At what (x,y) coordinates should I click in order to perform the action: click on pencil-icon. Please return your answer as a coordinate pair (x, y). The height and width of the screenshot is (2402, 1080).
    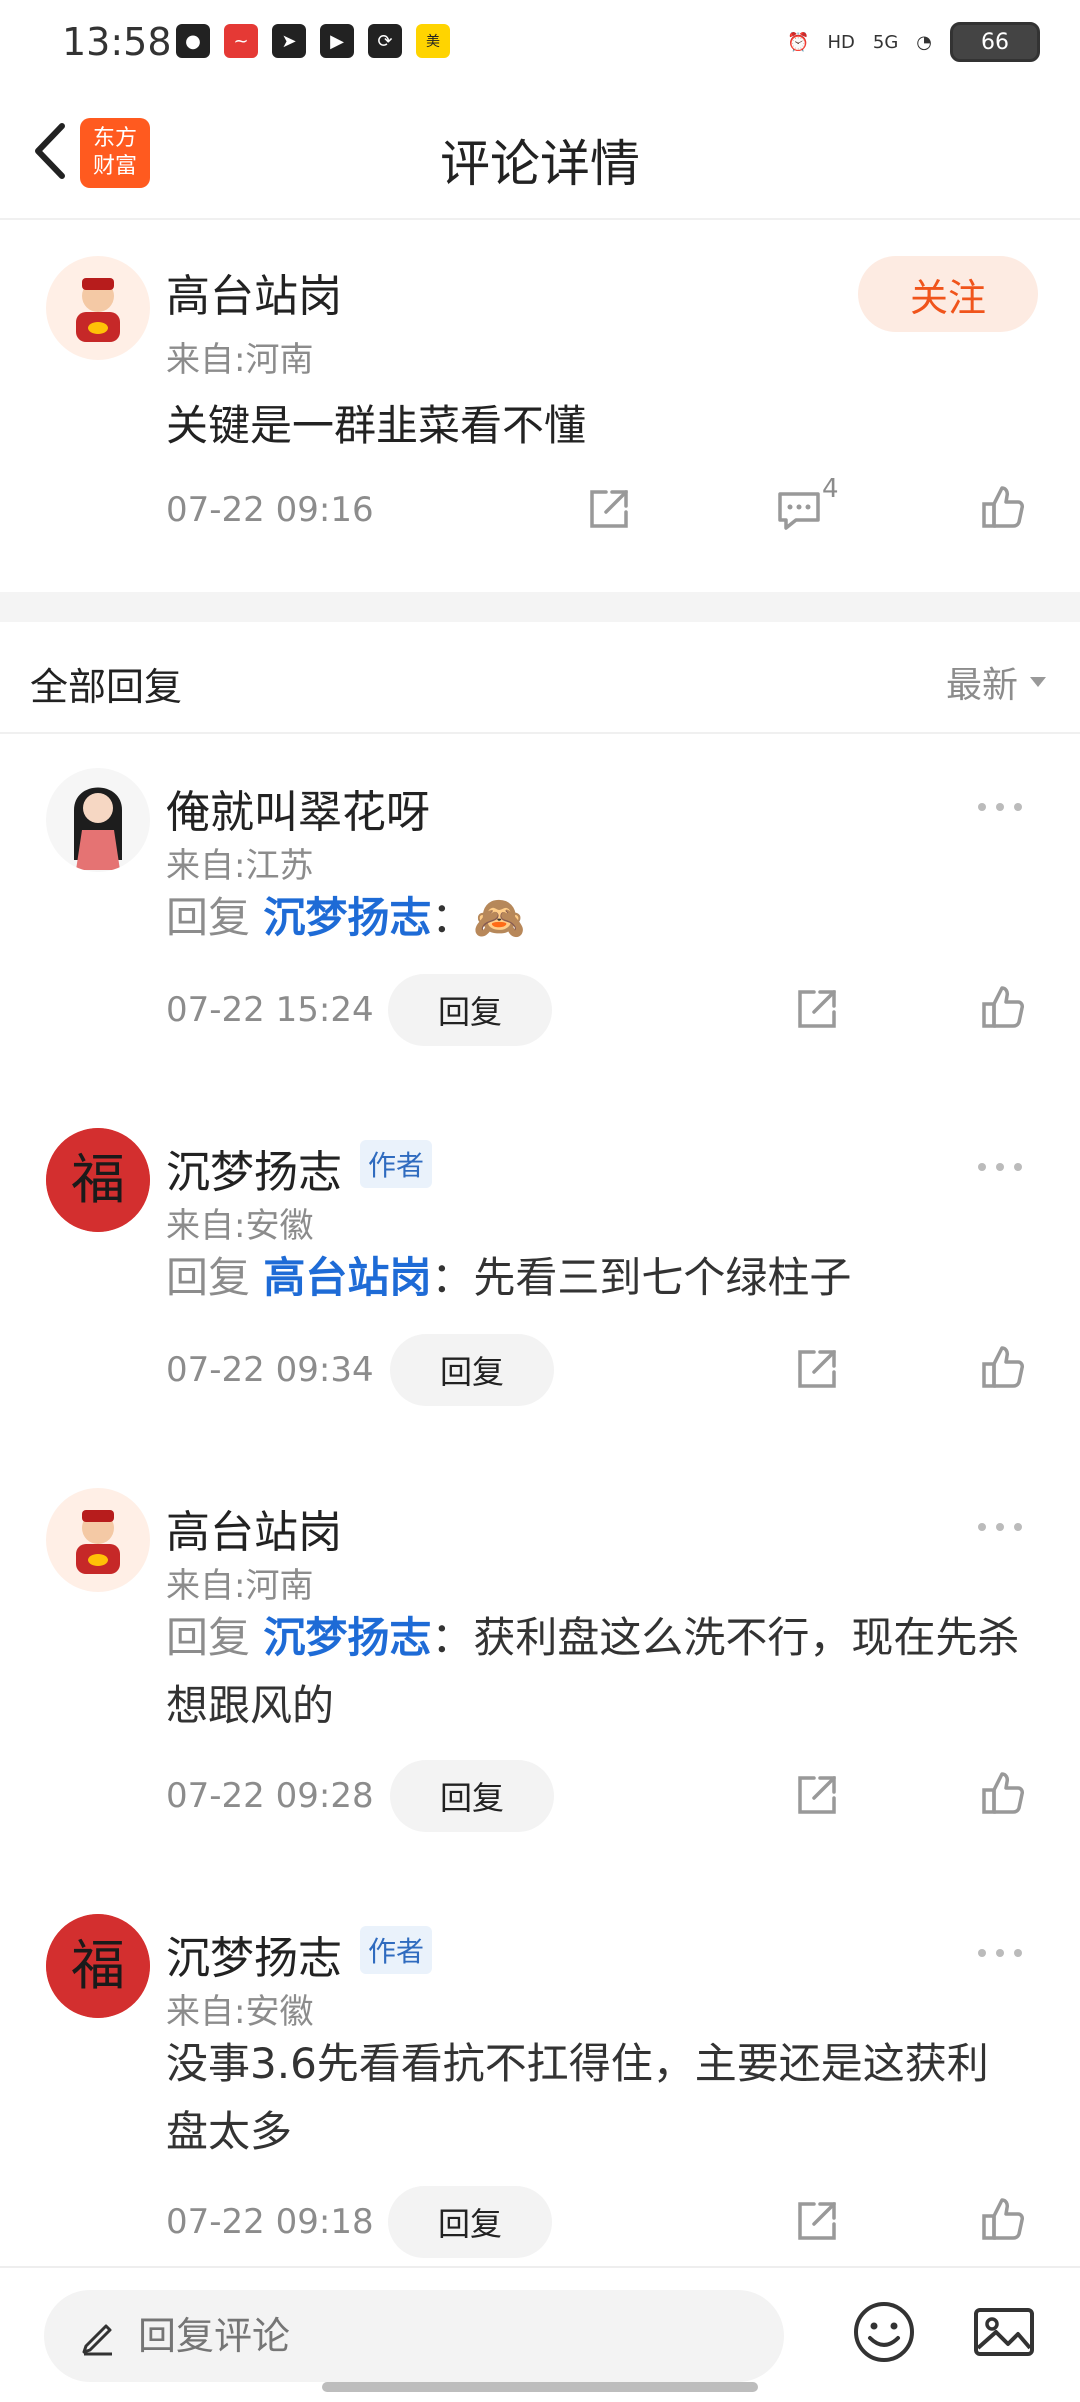
    Looking at the image, I should click on (97, 2340).